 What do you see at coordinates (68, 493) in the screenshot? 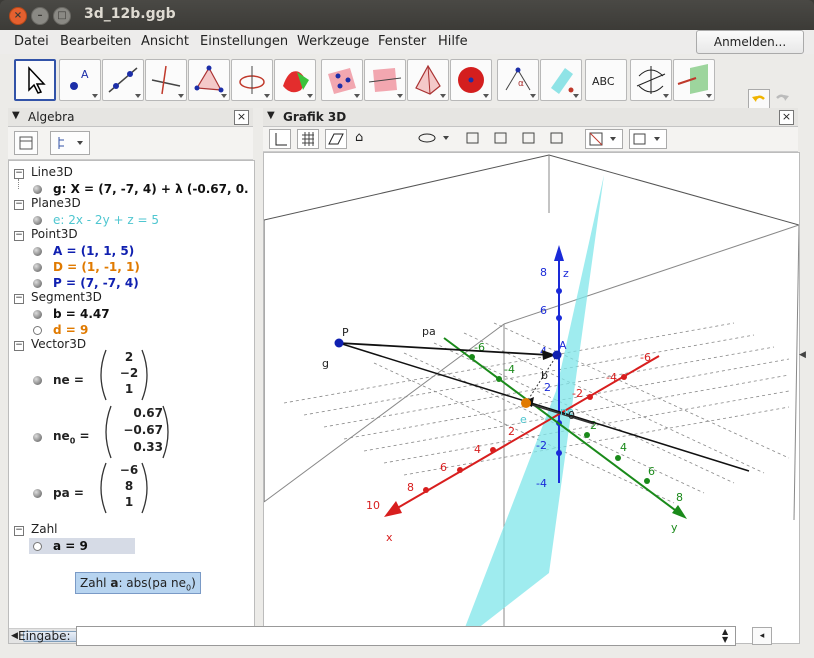
I see `vector-pa-label: pa =` at bounding box center [68, 493].